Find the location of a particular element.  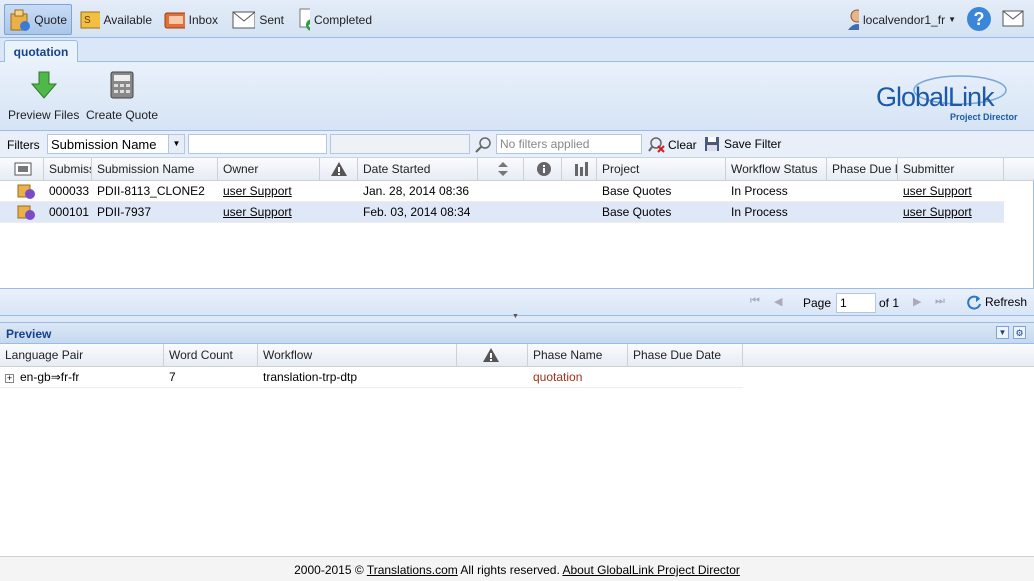

header-stats-col is located at coordinates (579, 169).